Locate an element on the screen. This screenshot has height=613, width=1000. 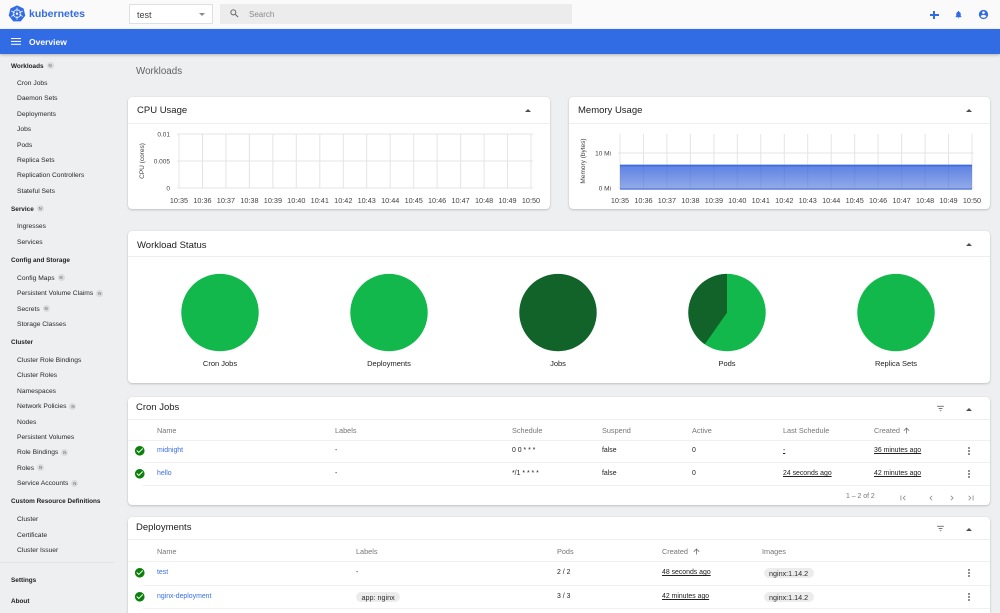
svg-text: 10 Mi is located at coordinates (603, 154).